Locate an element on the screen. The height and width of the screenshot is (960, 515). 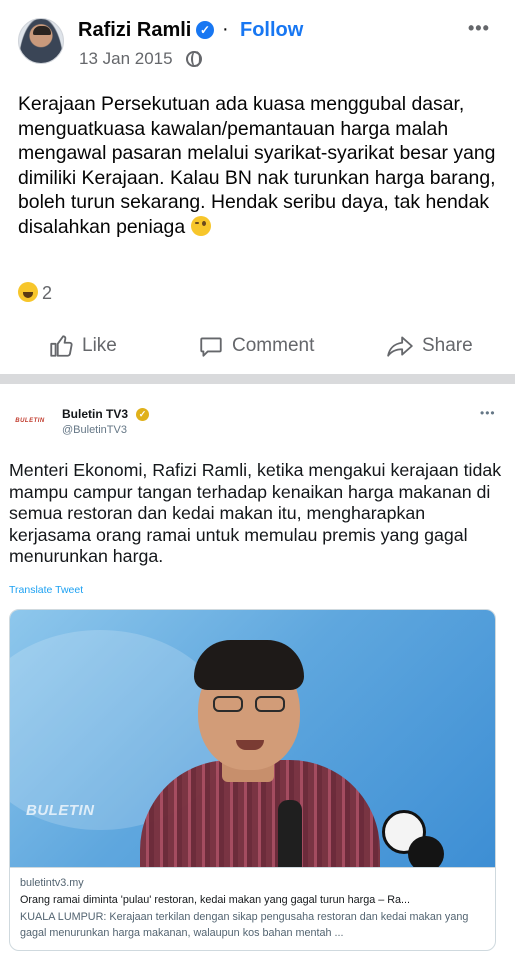
translate-tweet-link: Translate Tweet is located at coordinates (46, 590).